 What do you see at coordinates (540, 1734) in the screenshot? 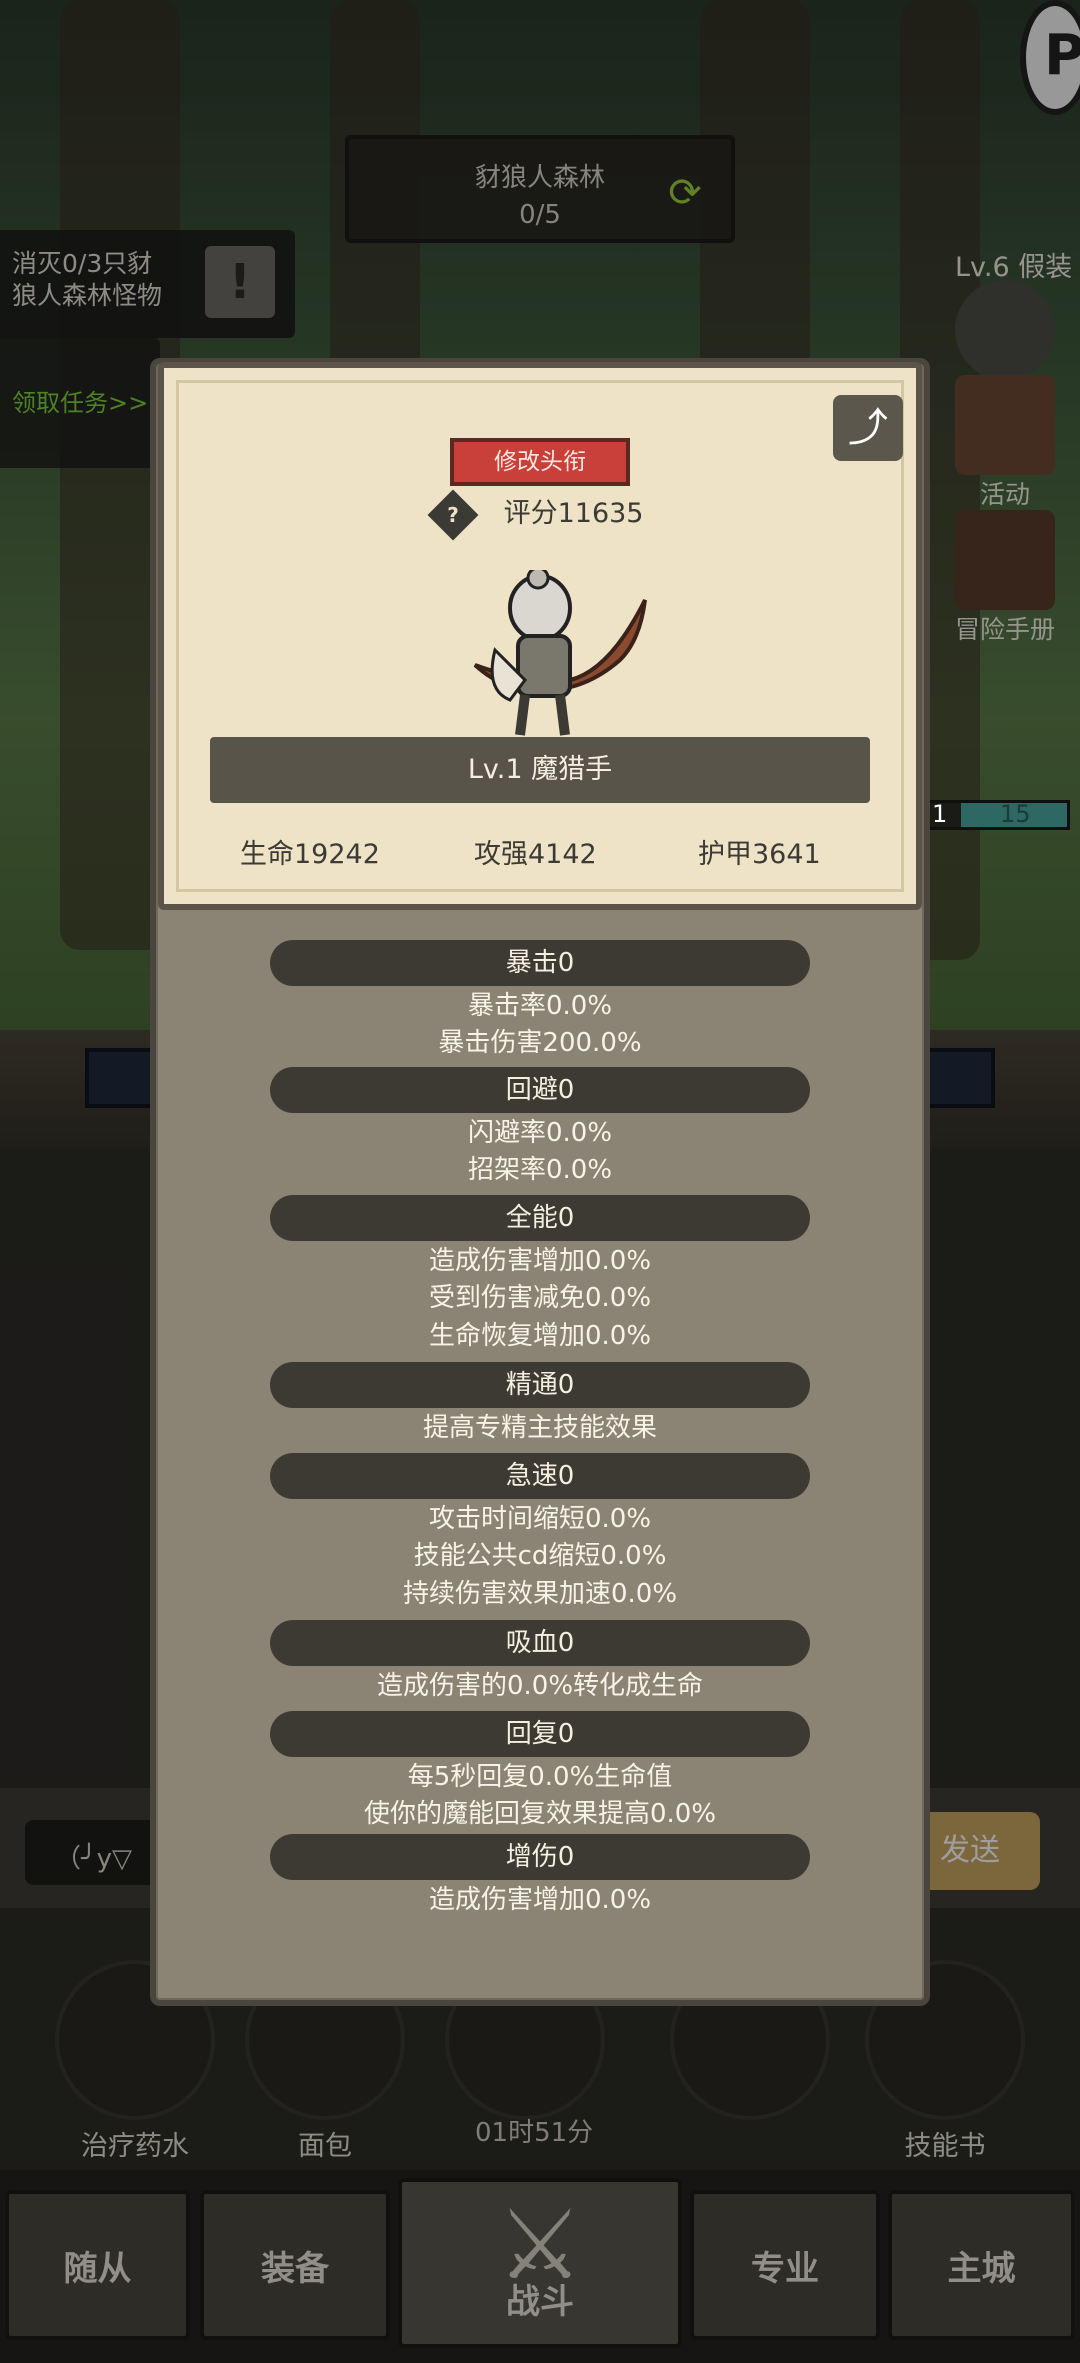
I see `section-header-regen: 回复0` at bounding box center [540, 1734].